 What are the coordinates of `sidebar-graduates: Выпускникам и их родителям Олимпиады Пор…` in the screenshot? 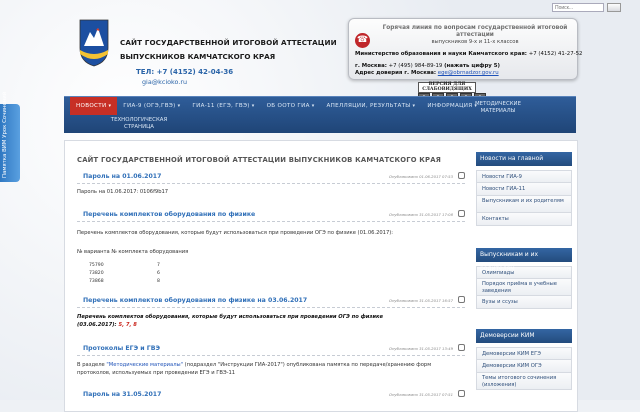 It's located at (524, 278).